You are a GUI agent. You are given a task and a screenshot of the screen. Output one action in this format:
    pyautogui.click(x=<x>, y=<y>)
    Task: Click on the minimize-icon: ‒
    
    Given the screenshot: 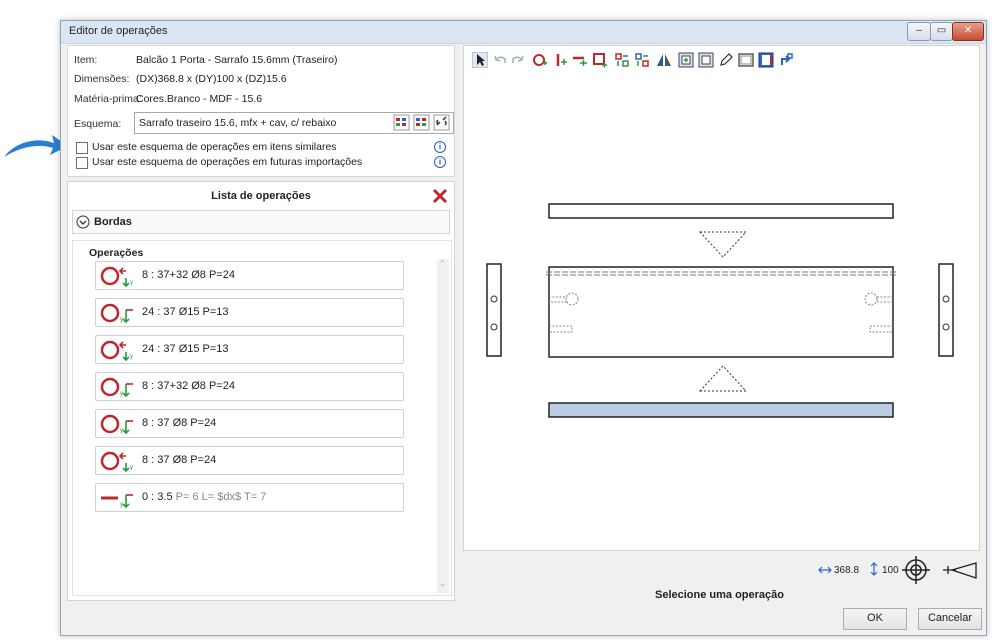 What is the action you would take?
    pyautogui.click(x=919, y=31)
    